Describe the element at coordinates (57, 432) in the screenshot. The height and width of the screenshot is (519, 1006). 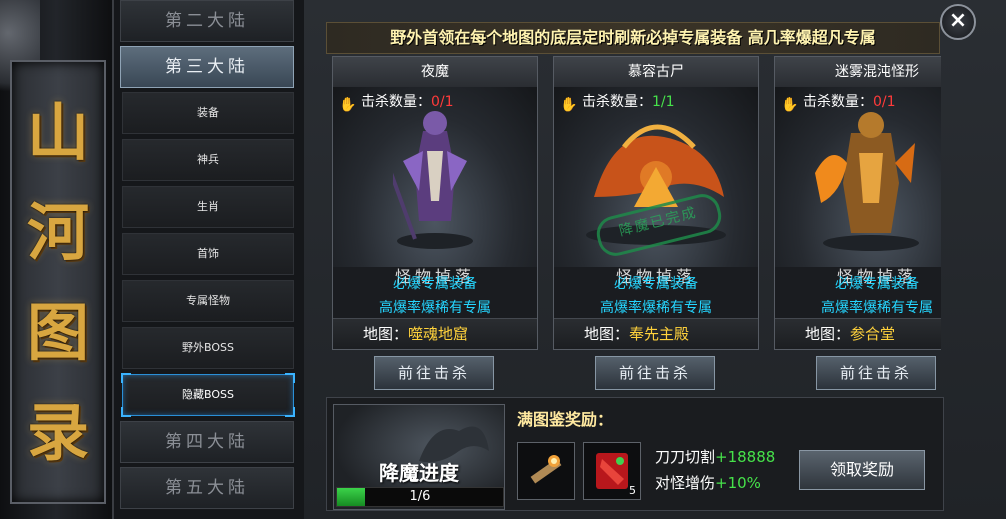
I see `title-char: 录` at that location.